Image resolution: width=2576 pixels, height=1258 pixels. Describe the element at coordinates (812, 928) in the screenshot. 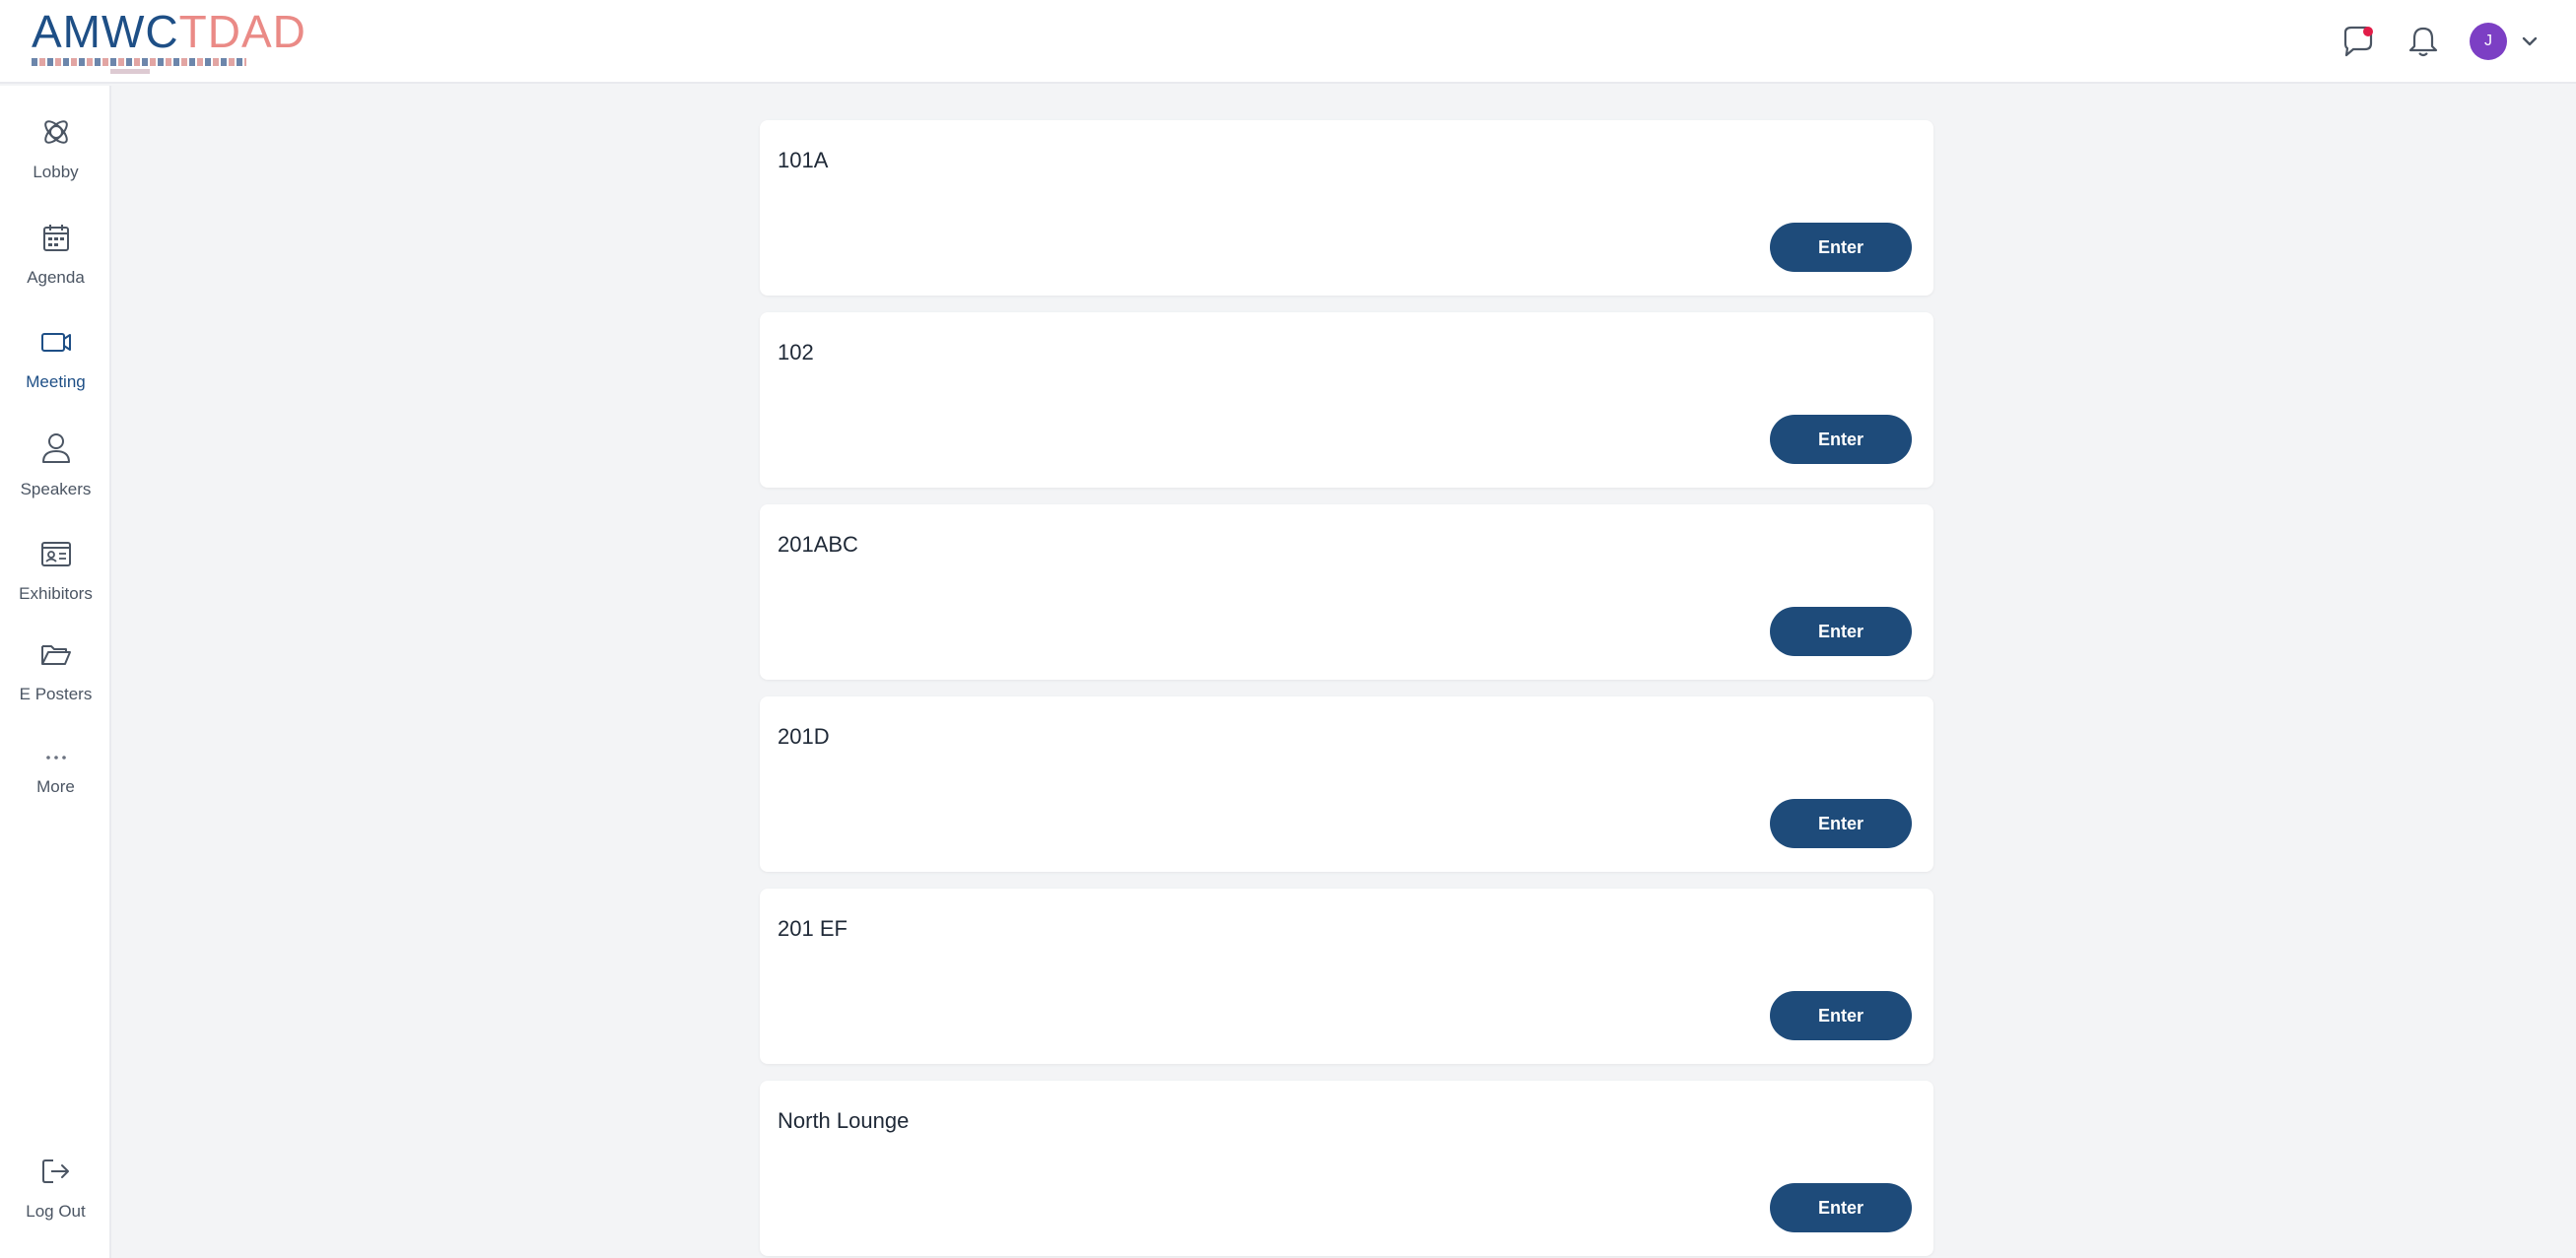

I see `room-name: 201 EF` at that location.